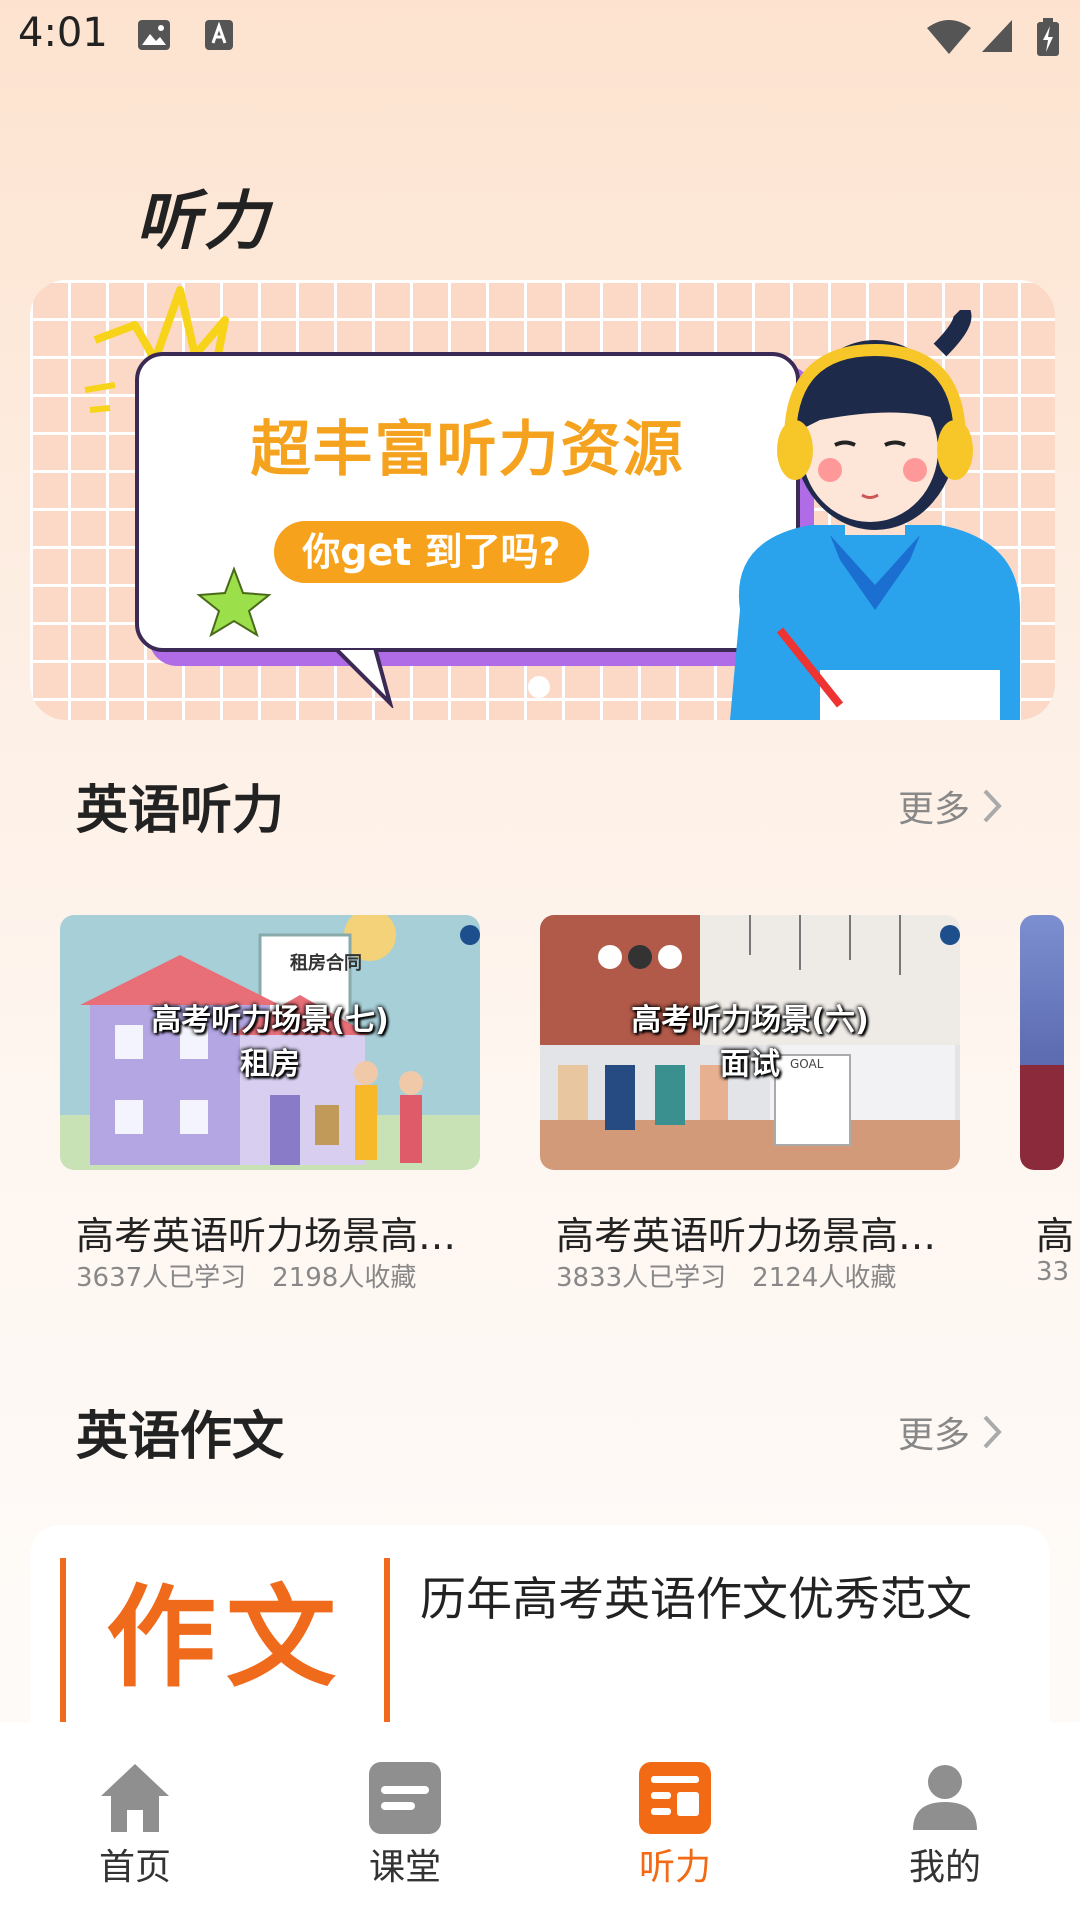 The height and width of the screenshot is (1920, 1080). I want to click on essay-section-title: 英语作文, so click(180, 1437).